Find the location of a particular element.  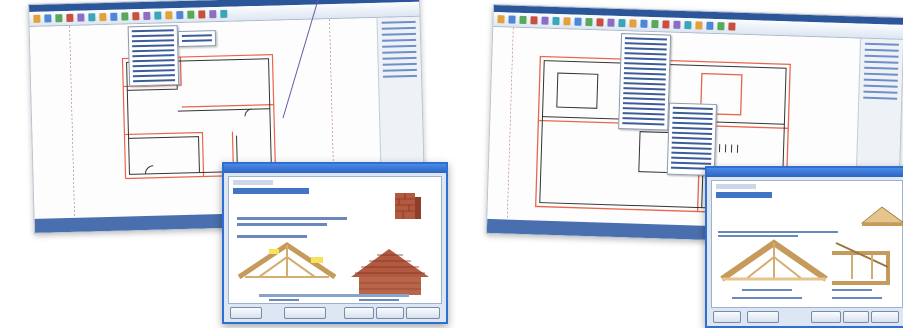

roof-dialog-left is located at coordinates (335, 243).